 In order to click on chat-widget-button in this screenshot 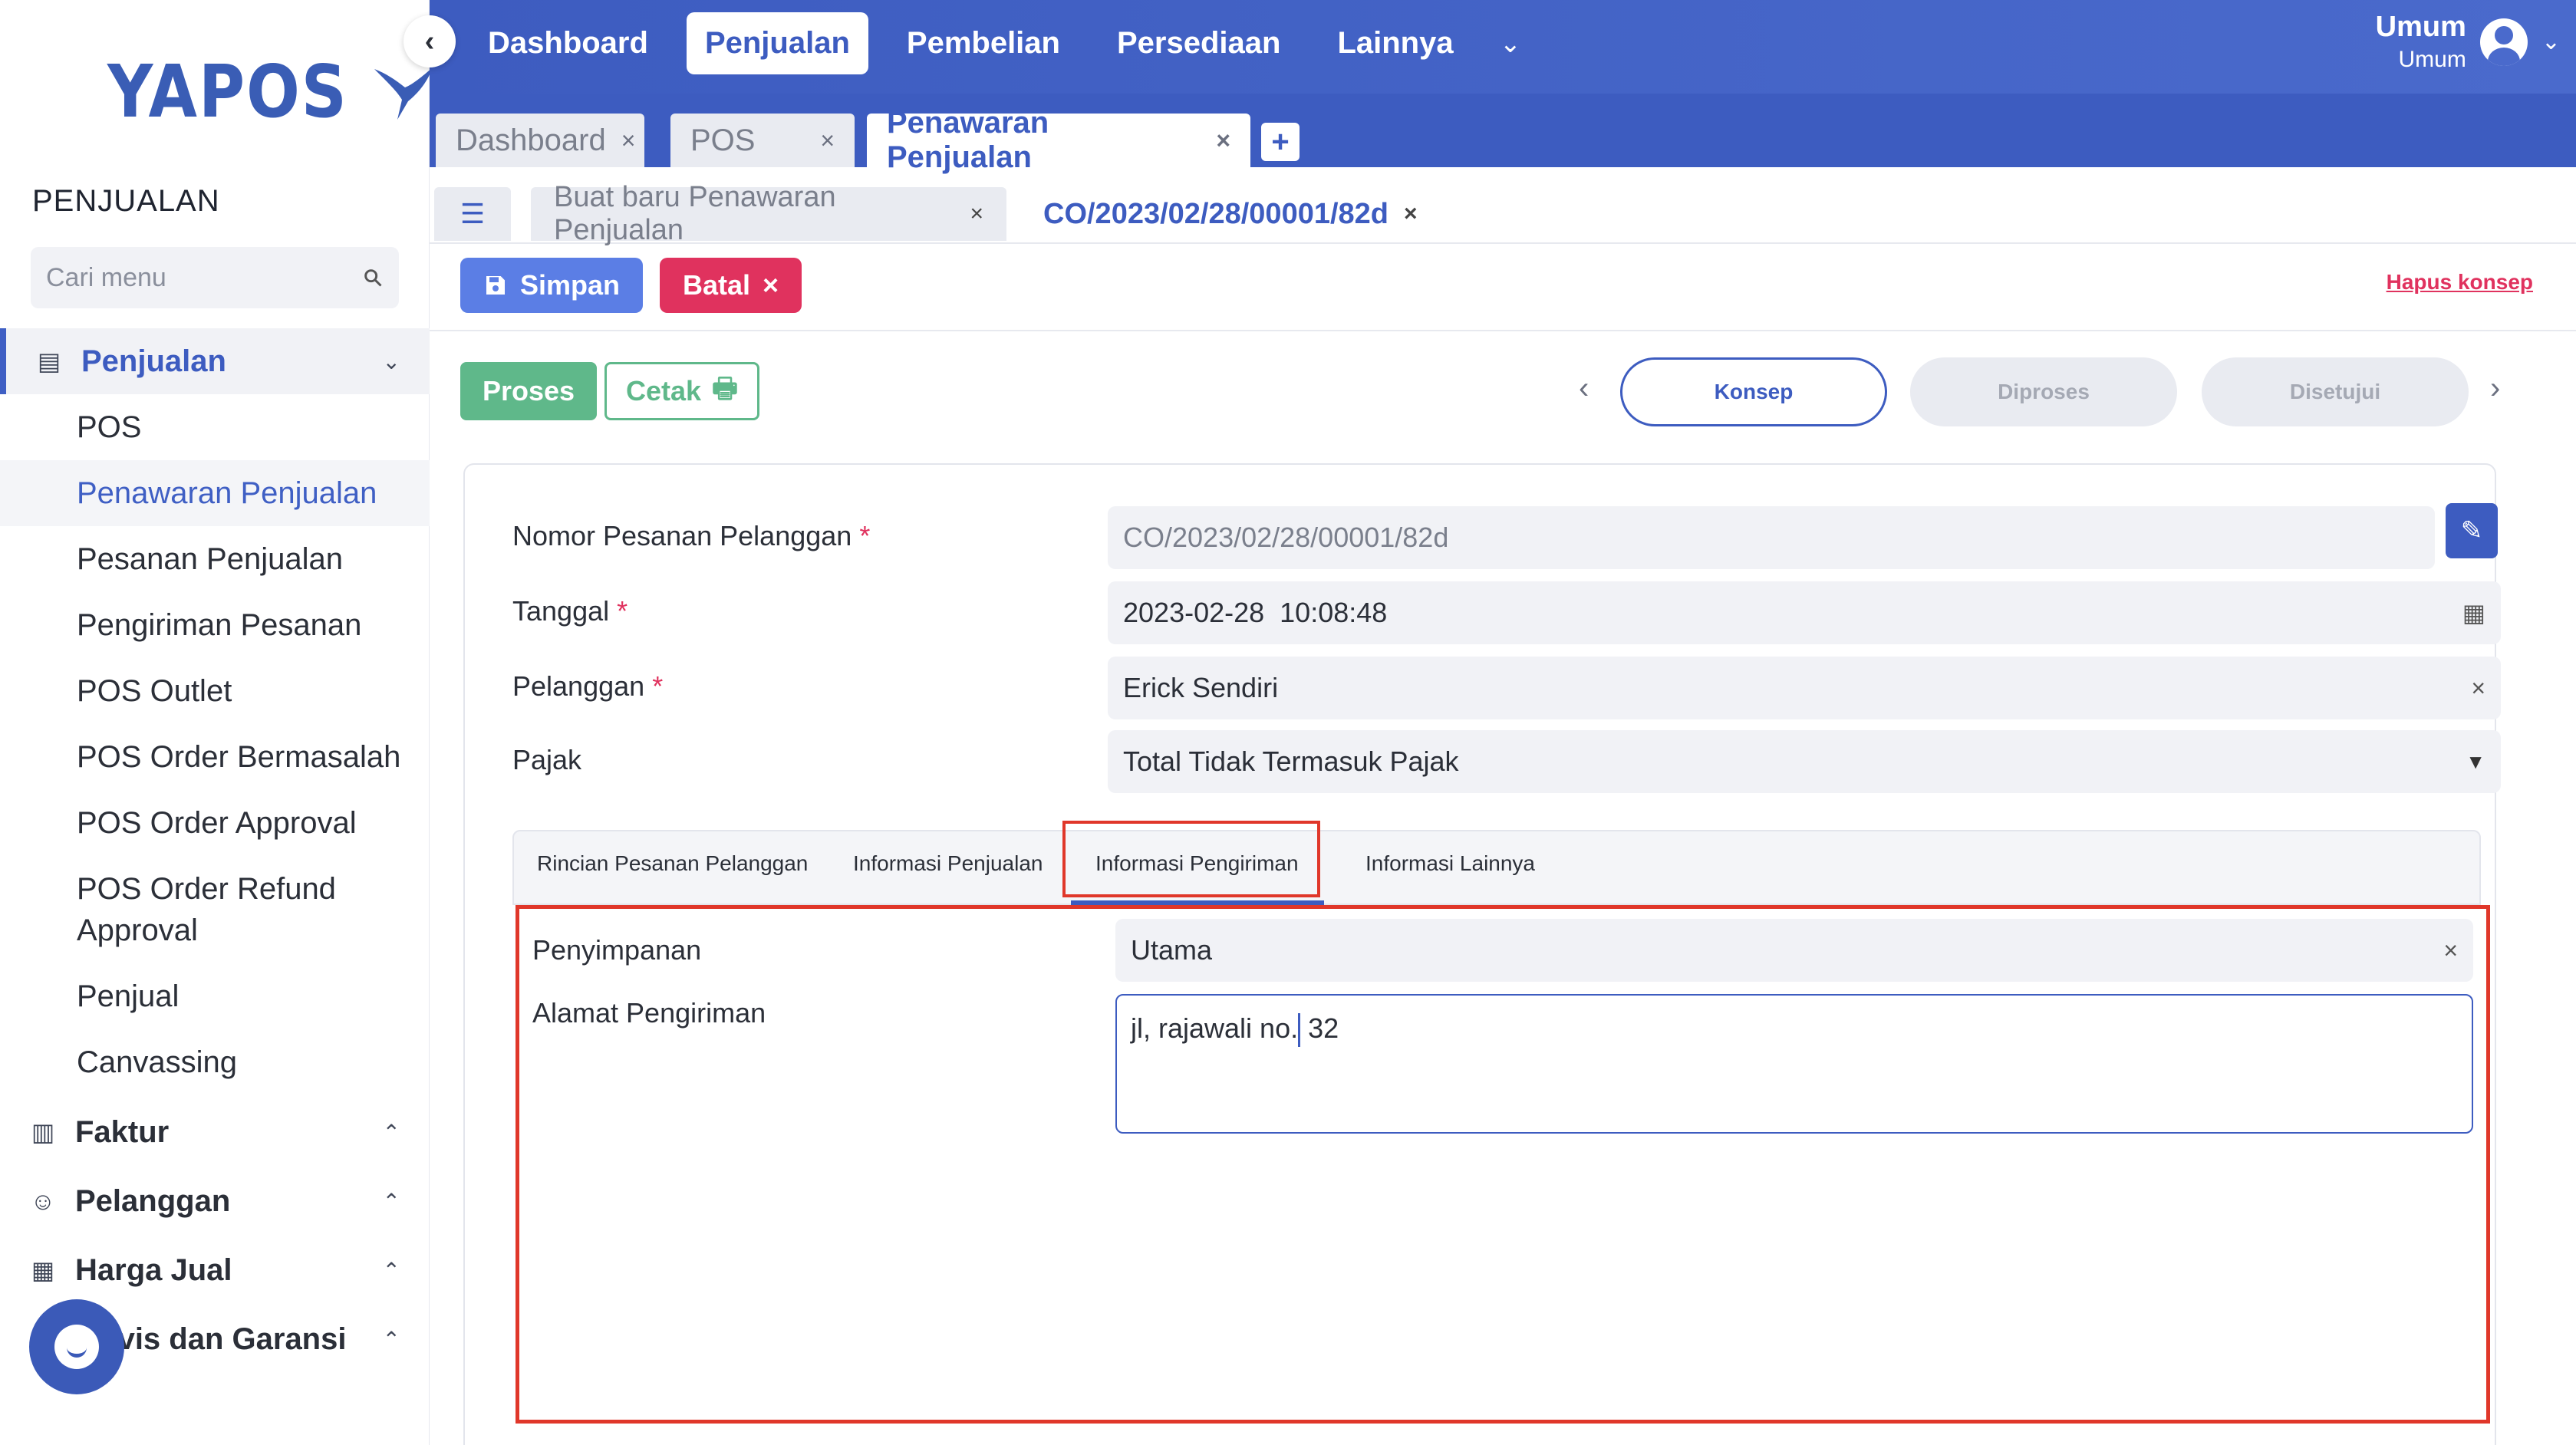, I will do `click(76, 1346)`.